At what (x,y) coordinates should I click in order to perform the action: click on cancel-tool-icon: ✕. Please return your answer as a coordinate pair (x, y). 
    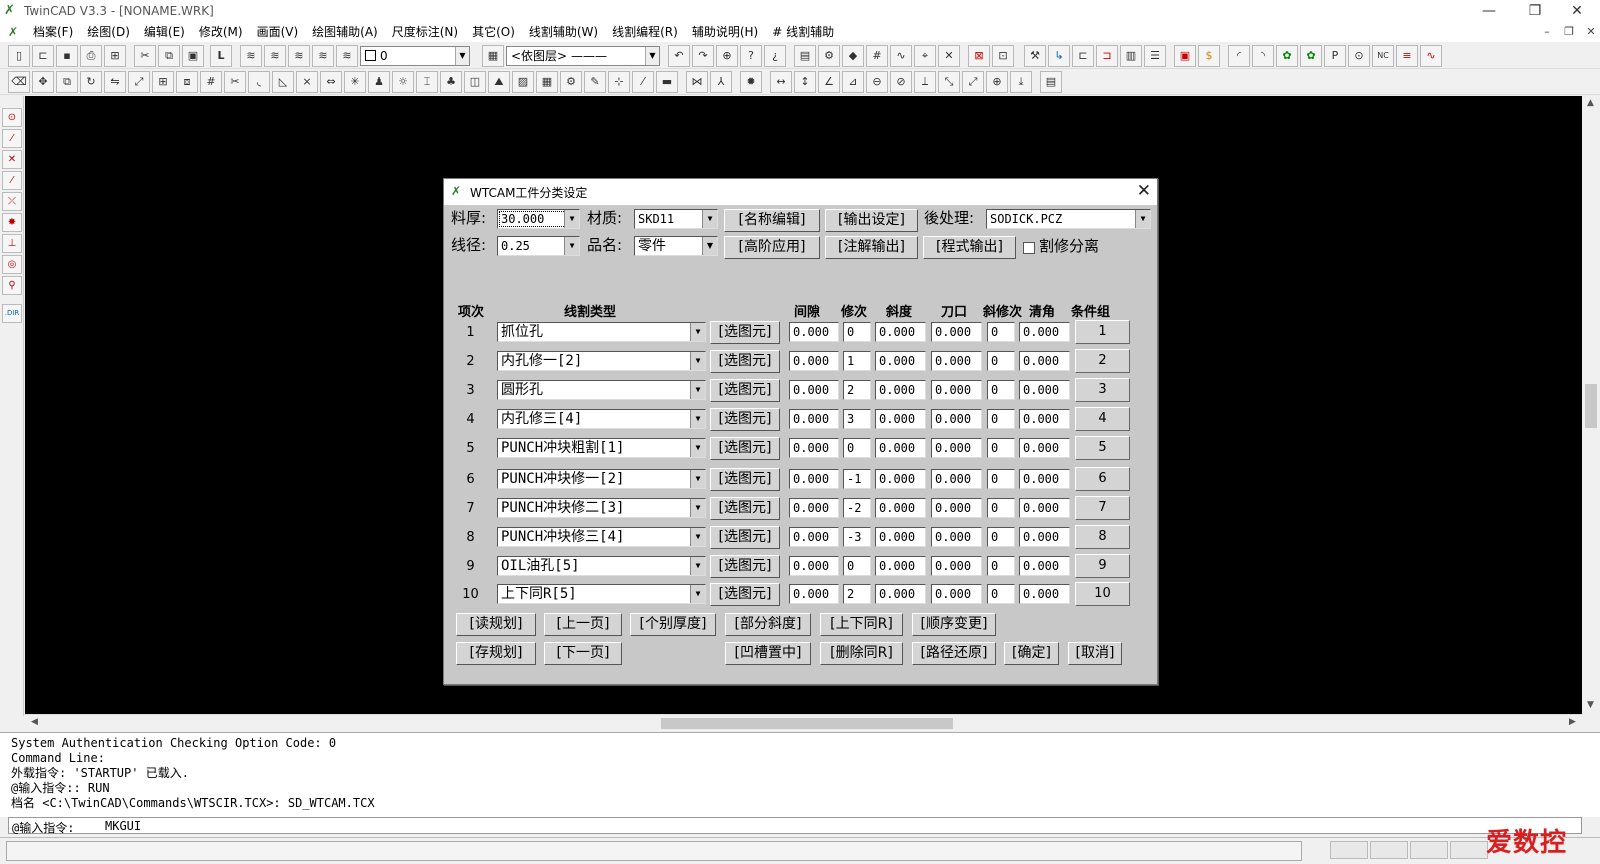
    Looking at the image, I should click on (949, 56).